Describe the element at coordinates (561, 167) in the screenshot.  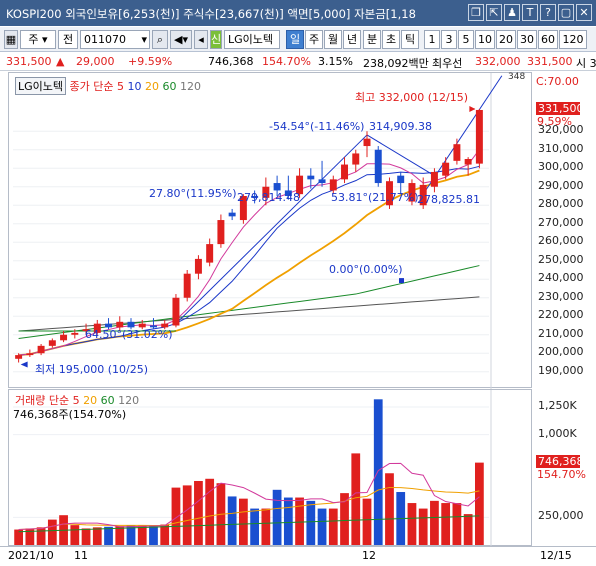
I see `price-tick-label: 300,000` at that location.